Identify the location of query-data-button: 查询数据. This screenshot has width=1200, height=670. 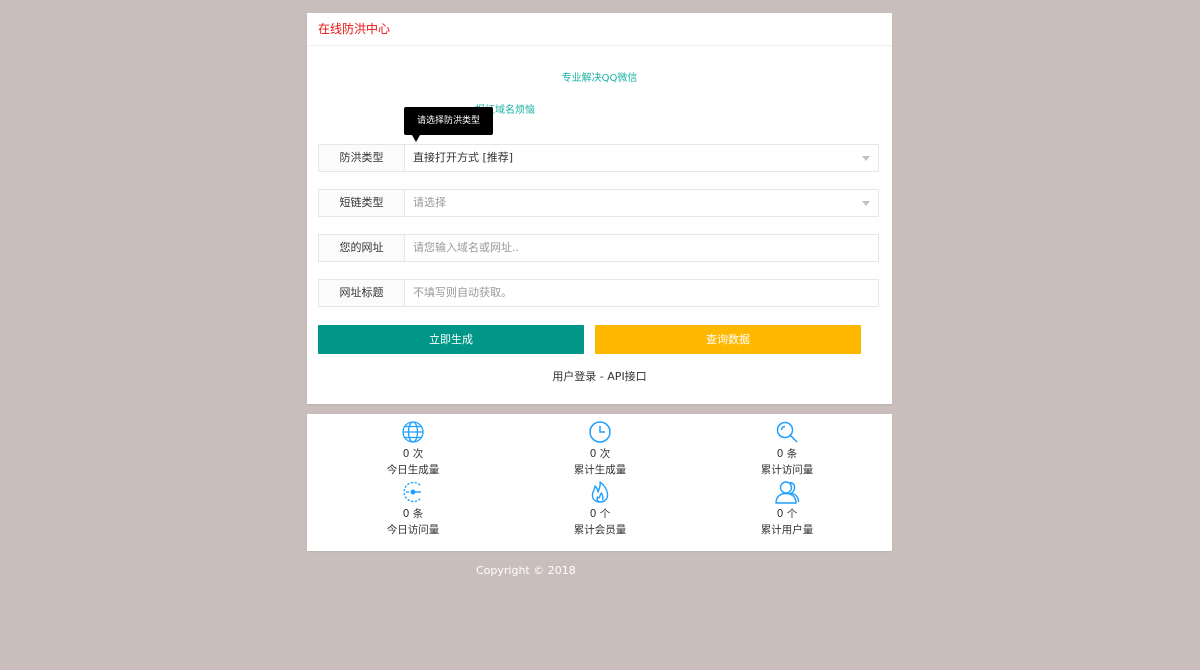
(728, 339).